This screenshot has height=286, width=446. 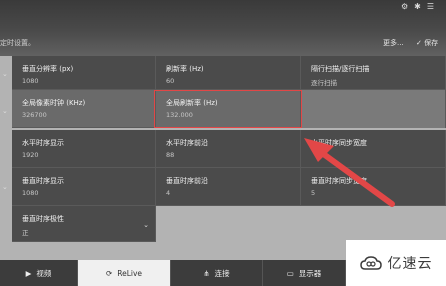 What do you see at coordinates (310, 273) in the screenshot?
I see `tab-label: 显示器` at bounding box center [310, 273].